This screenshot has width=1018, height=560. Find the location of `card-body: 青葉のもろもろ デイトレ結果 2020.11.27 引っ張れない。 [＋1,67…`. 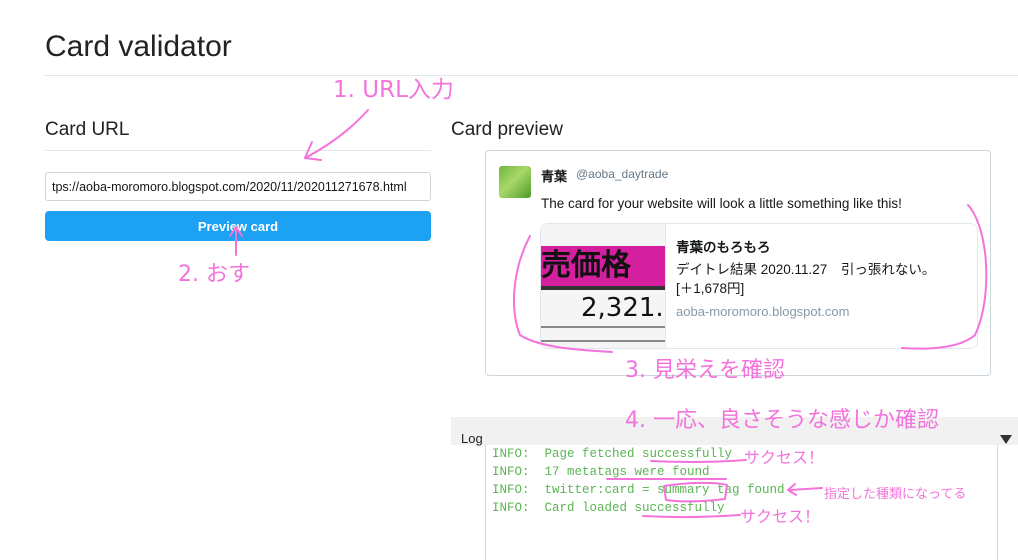

card-body: 青葉のもろもろ デイトレ結果 2020.11.27 引っ張れない。 [＋1,67… is located at coordinates (823, 277).